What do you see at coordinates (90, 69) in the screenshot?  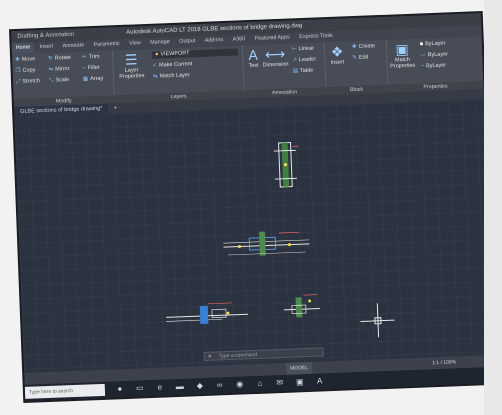 I see `fillet-button: ⌐ Fillet` at bounding box center [90, 69].